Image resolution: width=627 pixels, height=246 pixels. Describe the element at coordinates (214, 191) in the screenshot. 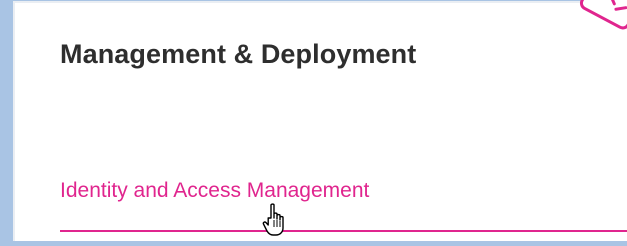

I see `identity-access-management-link: Identity and Access Management` at that location.